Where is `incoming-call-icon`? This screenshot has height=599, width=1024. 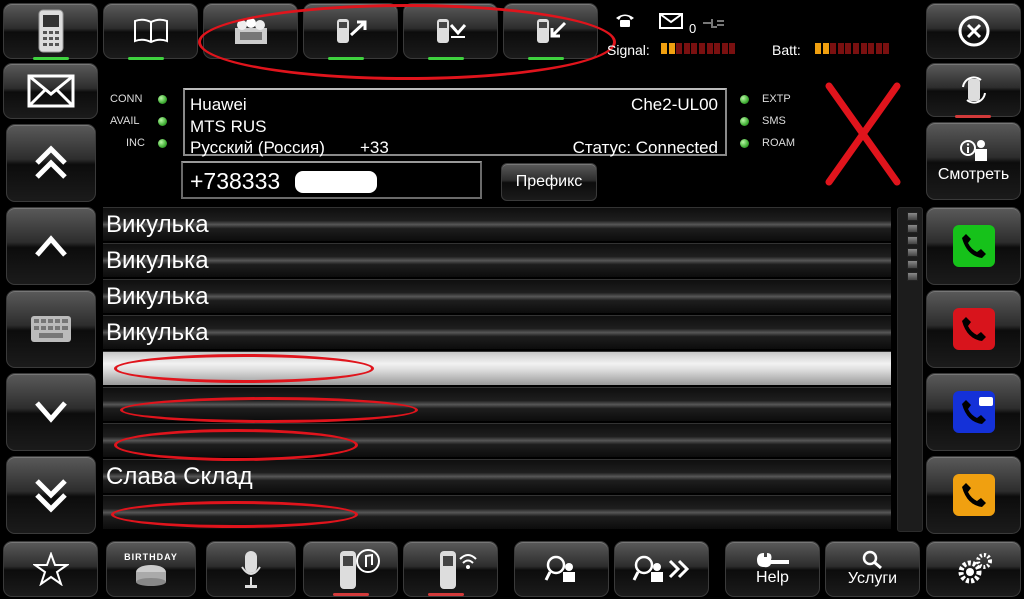
incoming-call-icon is located at coordinates (551, 31).